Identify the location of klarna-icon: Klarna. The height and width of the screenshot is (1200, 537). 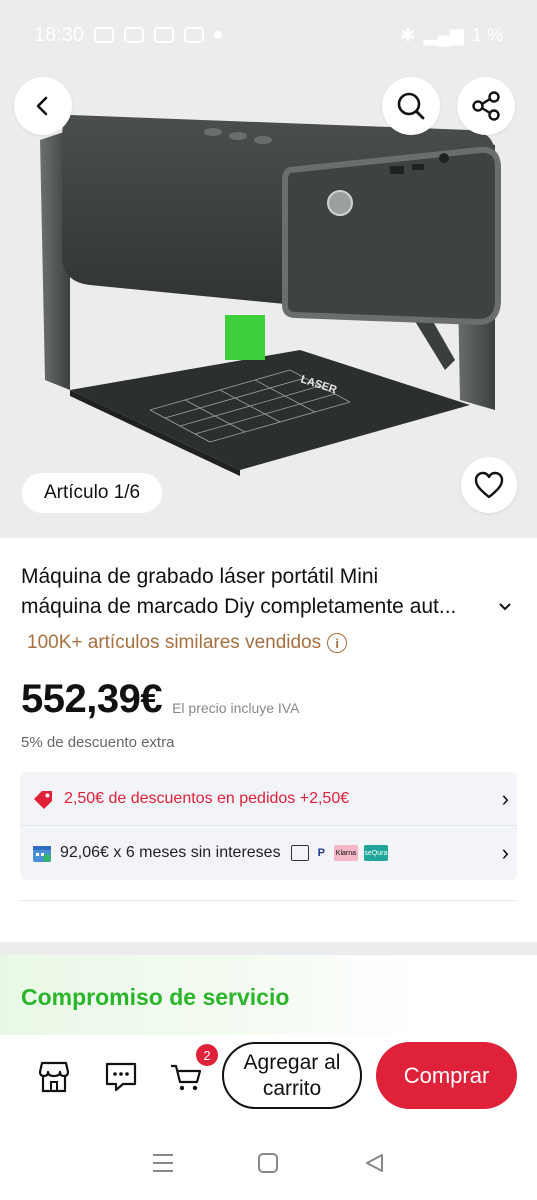
(345, 853).